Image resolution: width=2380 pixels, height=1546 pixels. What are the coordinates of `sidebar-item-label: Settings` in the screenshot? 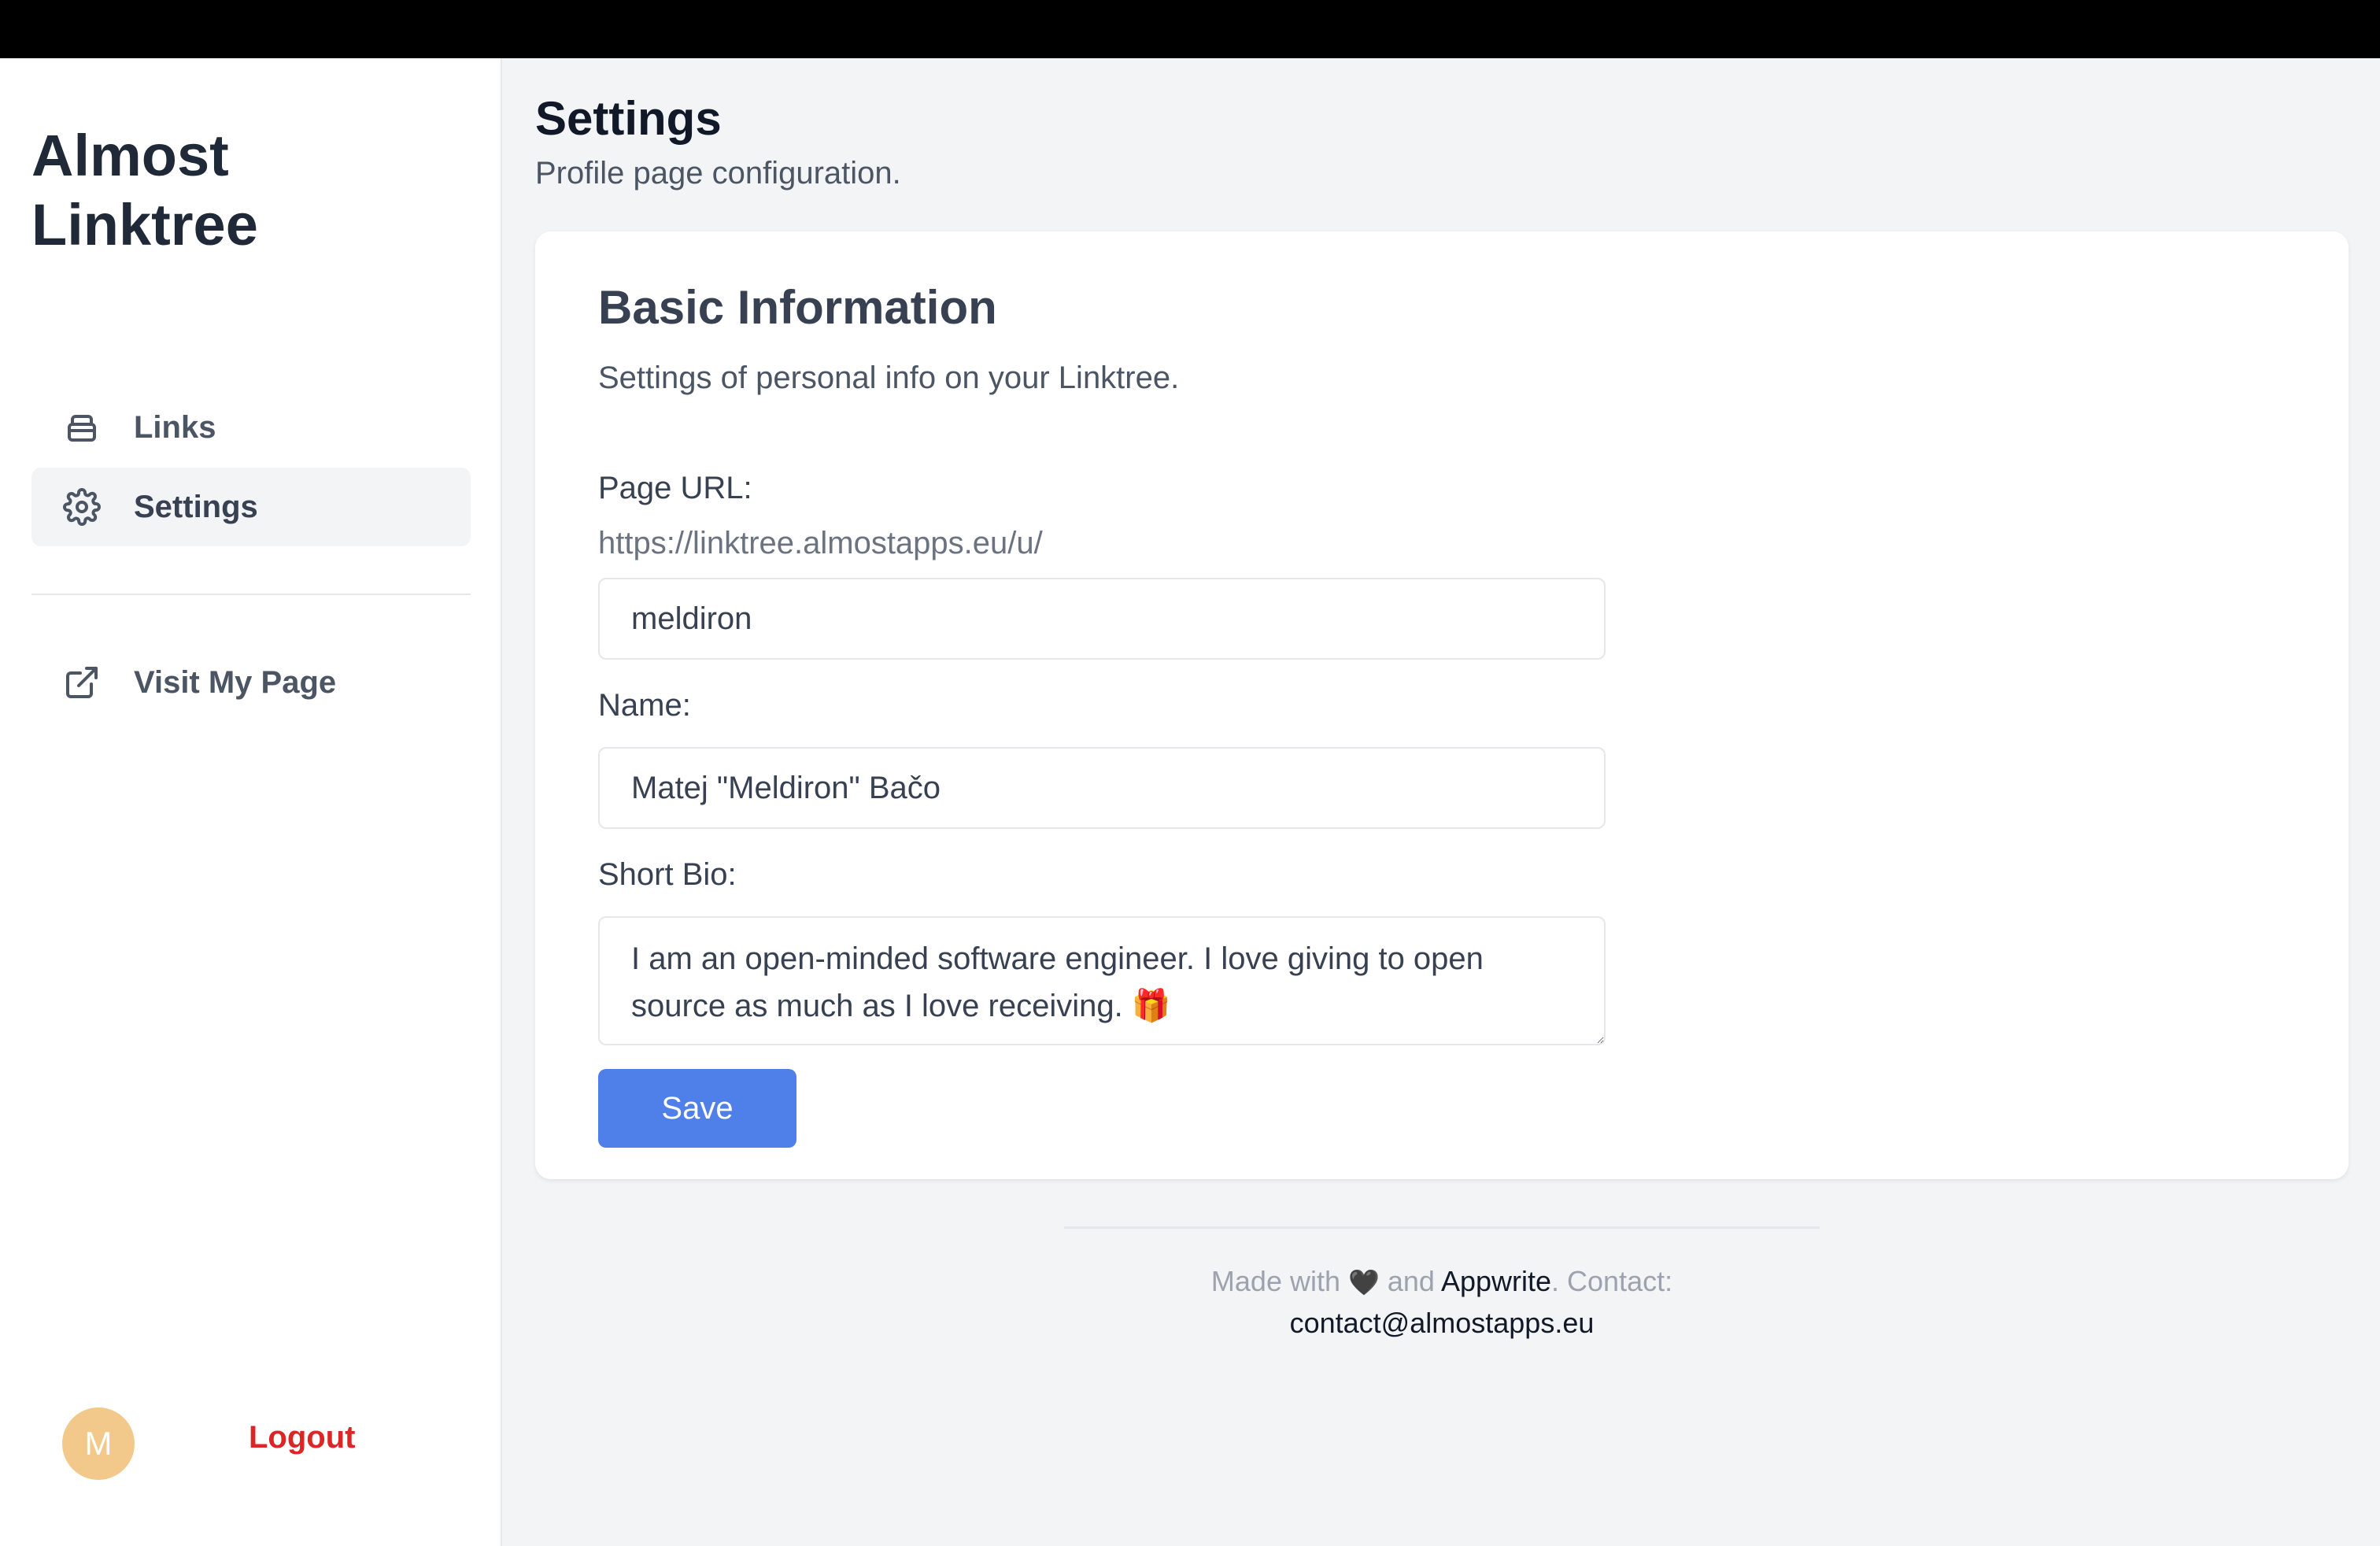 It's located at (196, 506).